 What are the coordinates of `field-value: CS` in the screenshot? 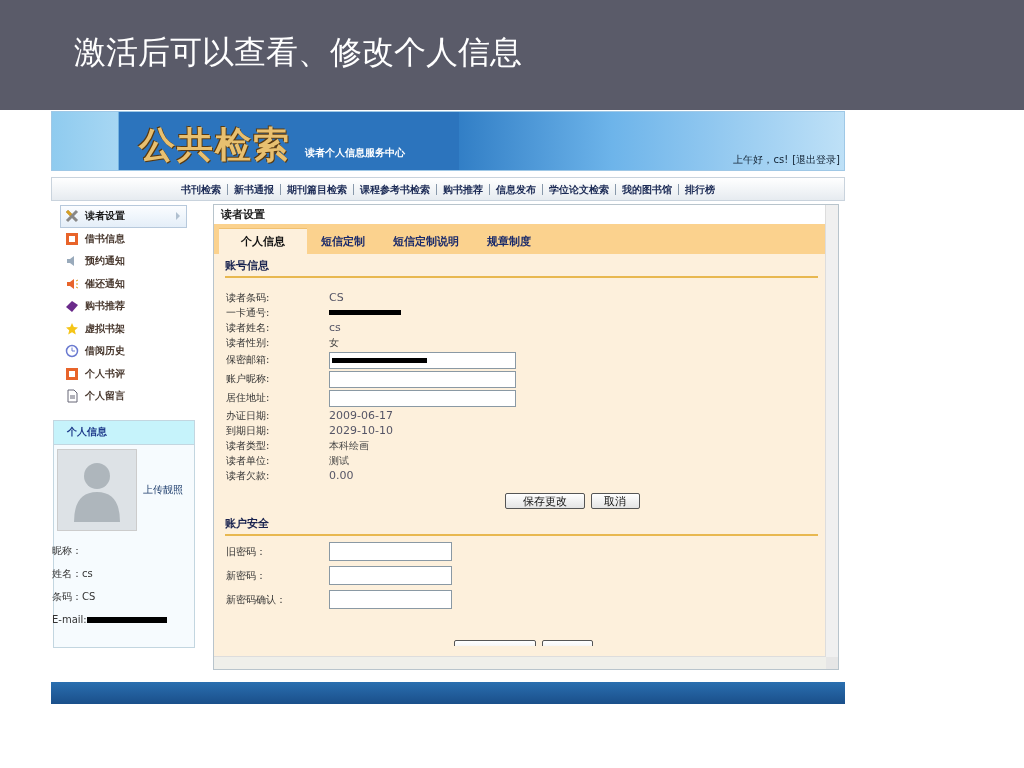 It's located at (336, 297).